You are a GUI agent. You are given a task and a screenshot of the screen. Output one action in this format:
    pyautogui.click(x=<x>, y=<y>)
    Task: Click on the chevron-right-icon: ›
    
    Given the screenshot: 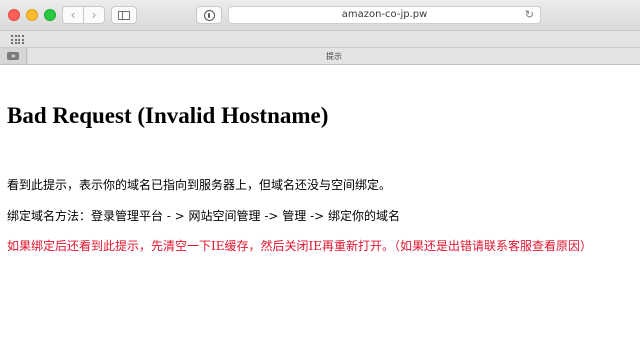 What is the action you would take?
    pyautogui.click(x=94, y=15)
    